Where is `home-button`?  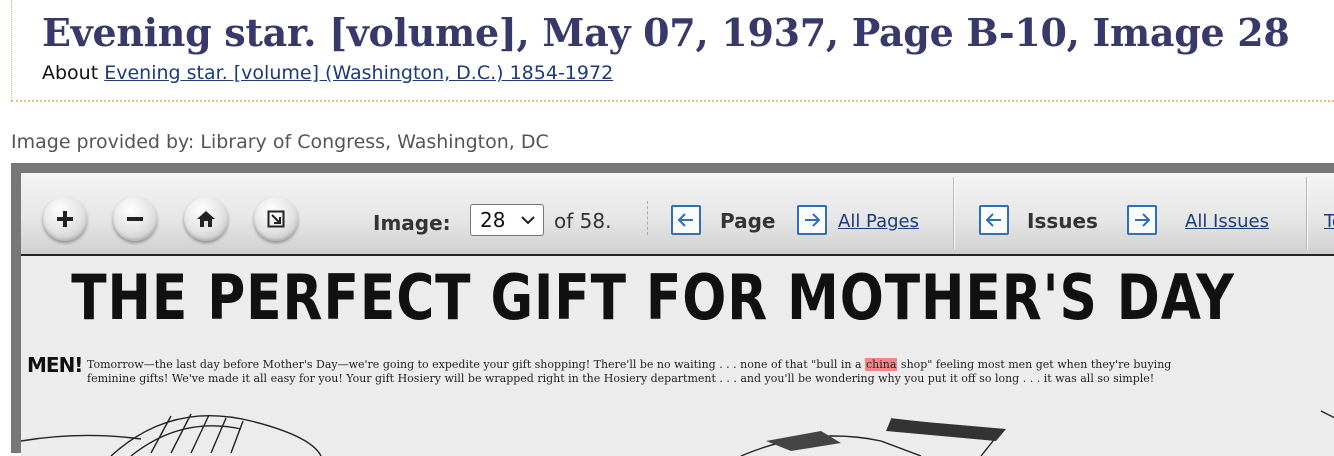
home-button is located at coordinates (206, 219).